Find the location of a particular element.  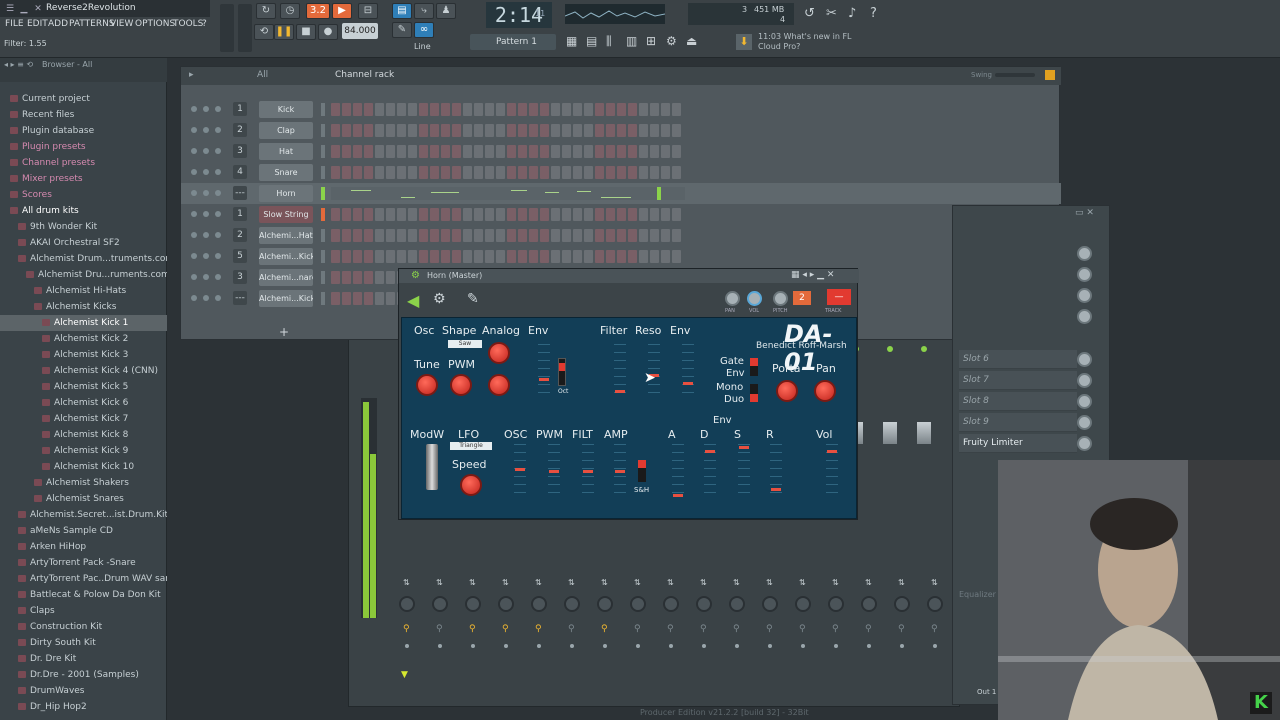

mixer-fader-handle is located at coordinates (924, 433).